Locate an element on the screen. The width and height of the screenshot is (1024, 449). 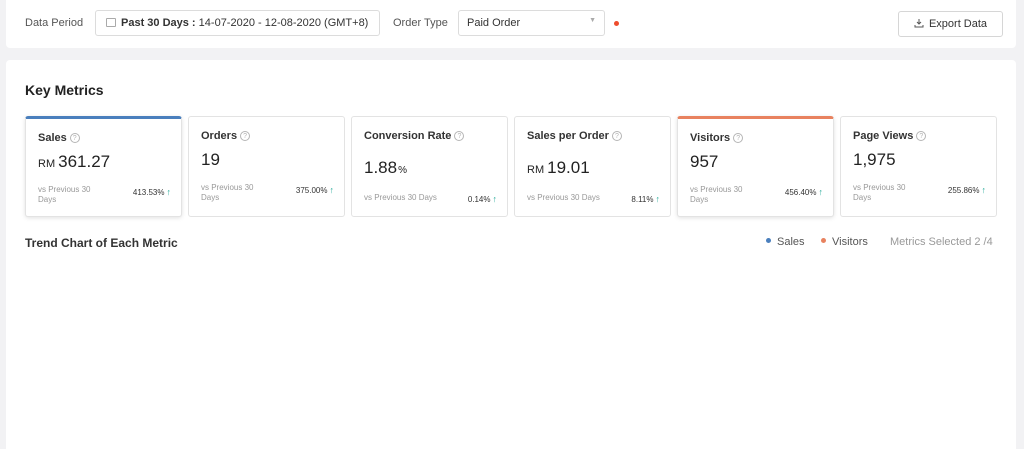
metric-value: 1.88% is located at coordinates (385, 168).